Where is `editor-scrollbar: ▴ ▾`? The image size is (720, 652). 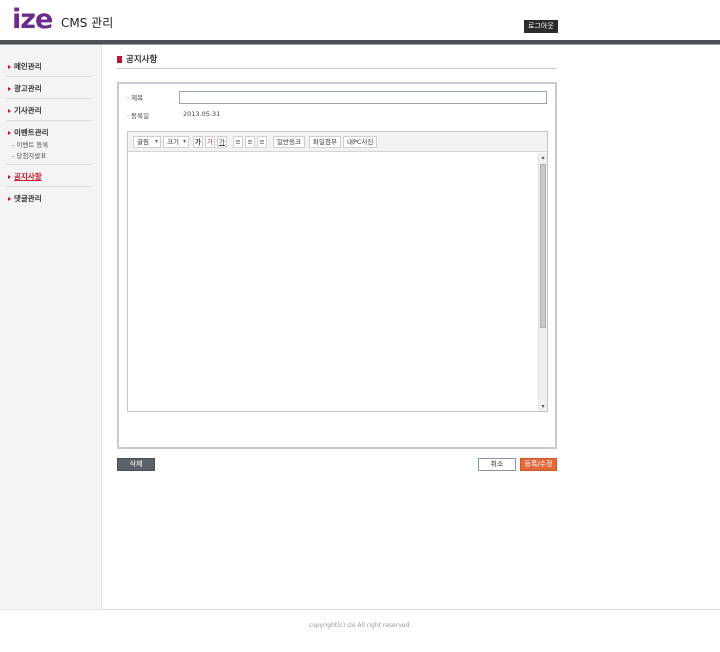 editor-scrollbar: ▴ ▾ is located at coordinates (542, 282).